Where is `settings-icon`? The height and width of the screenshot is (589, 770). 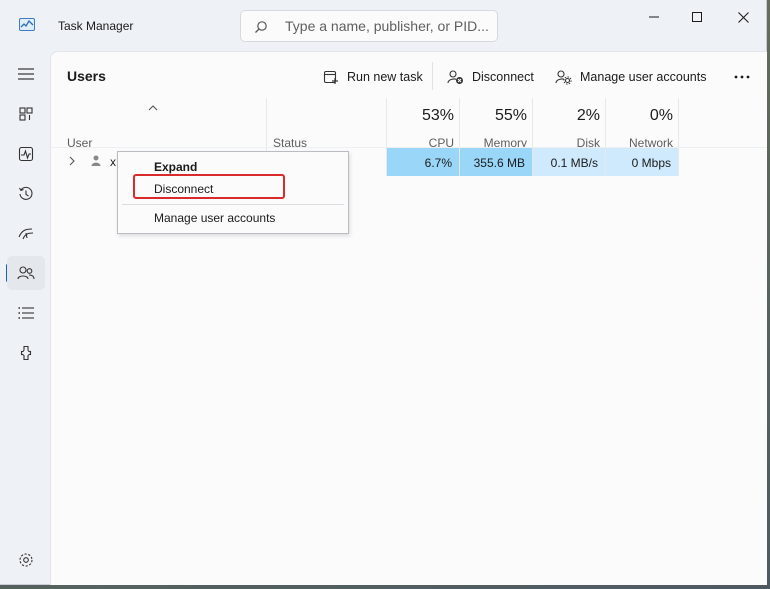 settings-icon is located at coordinates (26, 560).